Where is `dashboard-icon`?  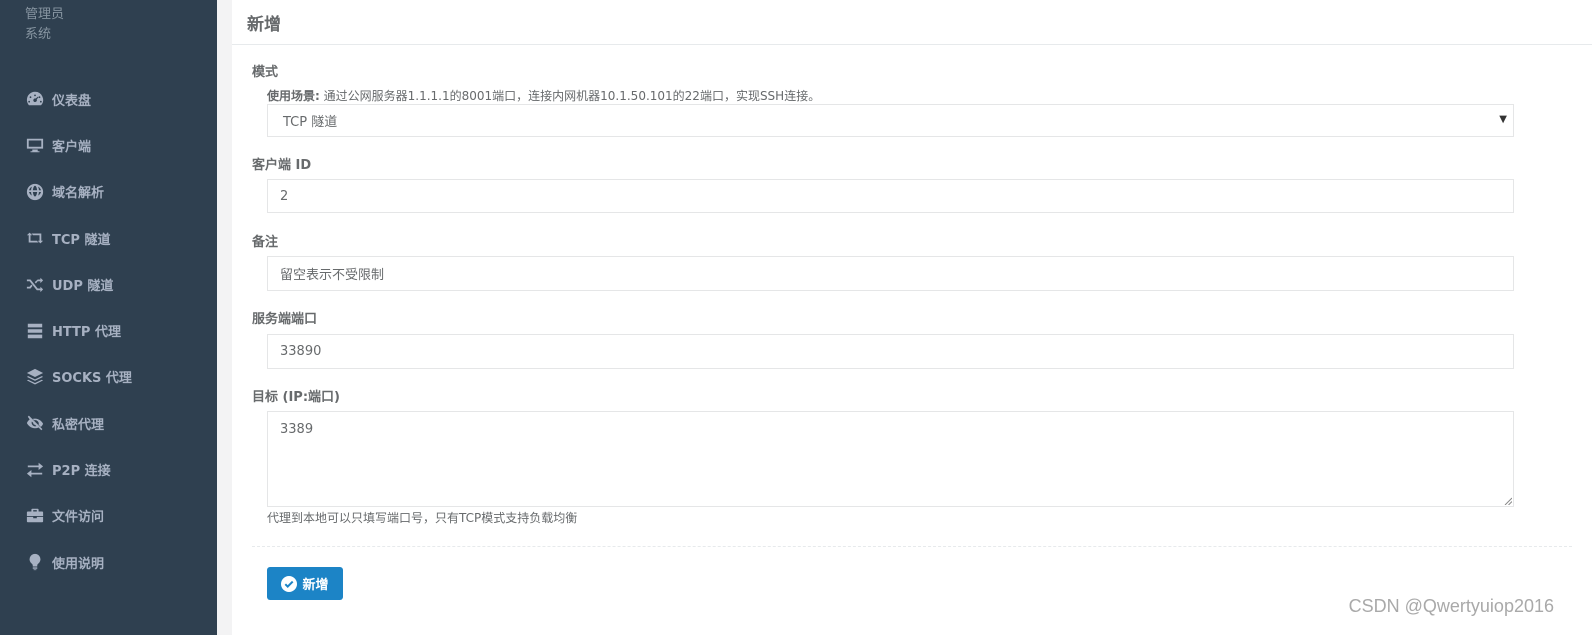
dashboard-icon is located at coordinates (35, 99).